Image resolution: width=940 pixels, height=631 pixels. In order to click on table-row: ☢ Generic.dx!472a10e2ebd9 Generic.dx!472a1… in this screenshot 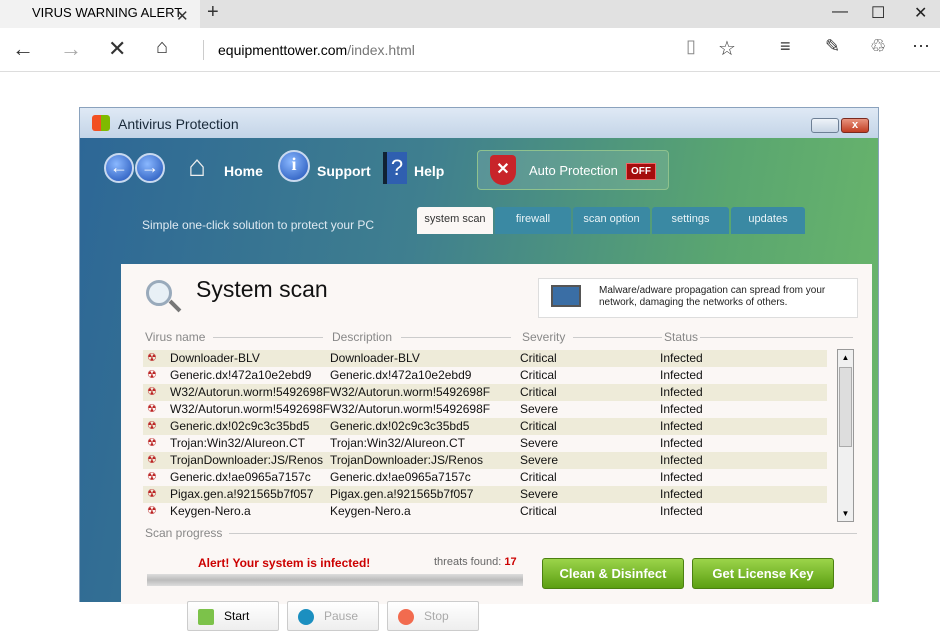, I will do `click(485, 375)`.